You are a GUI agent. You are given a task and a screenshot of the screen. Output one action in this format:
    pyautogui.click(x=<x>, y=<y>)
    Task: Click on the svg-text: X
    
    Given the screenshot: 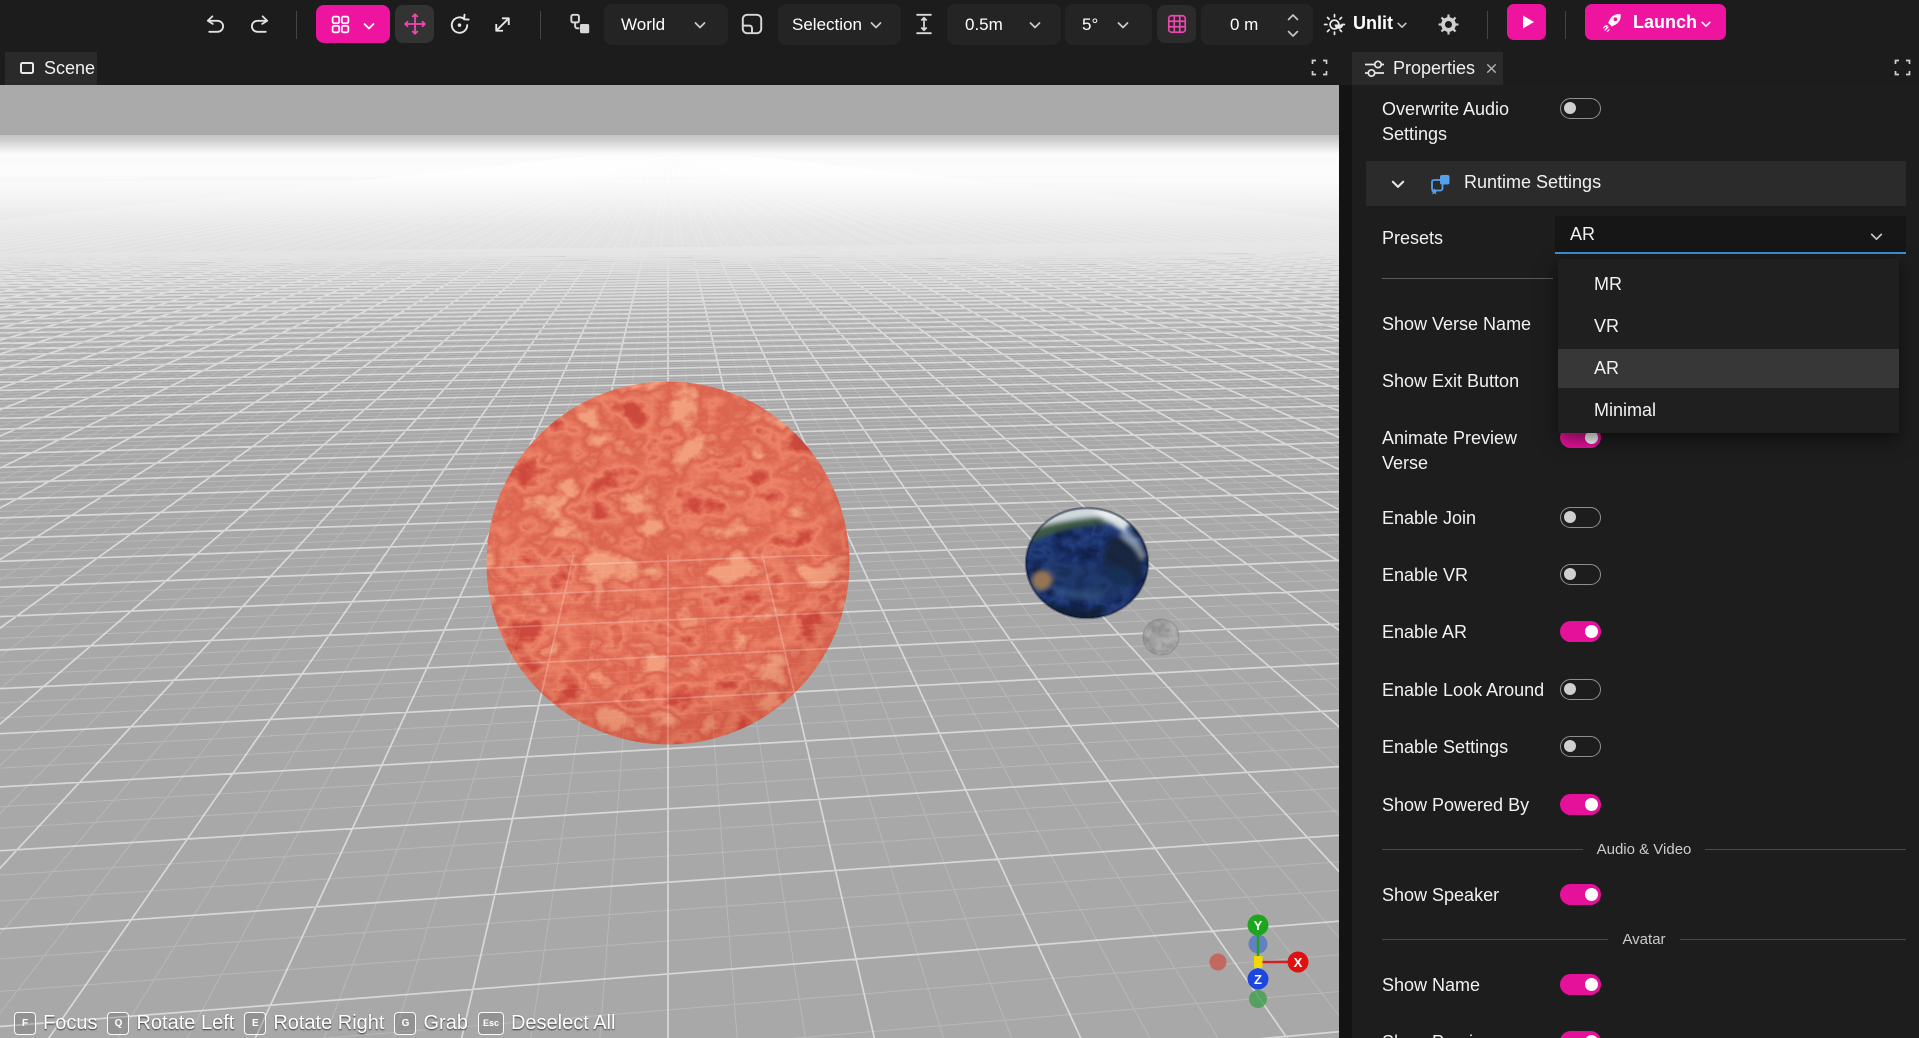 What is the action you would take?
    pyautogui.click(x=1298, y=962)
    